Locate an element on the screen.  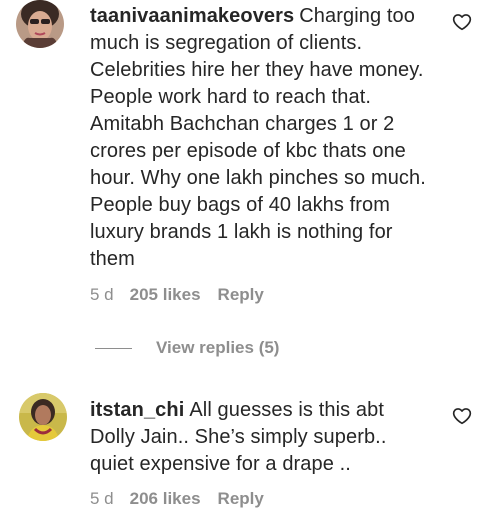
divider-line is located at coordinates (113, 348).